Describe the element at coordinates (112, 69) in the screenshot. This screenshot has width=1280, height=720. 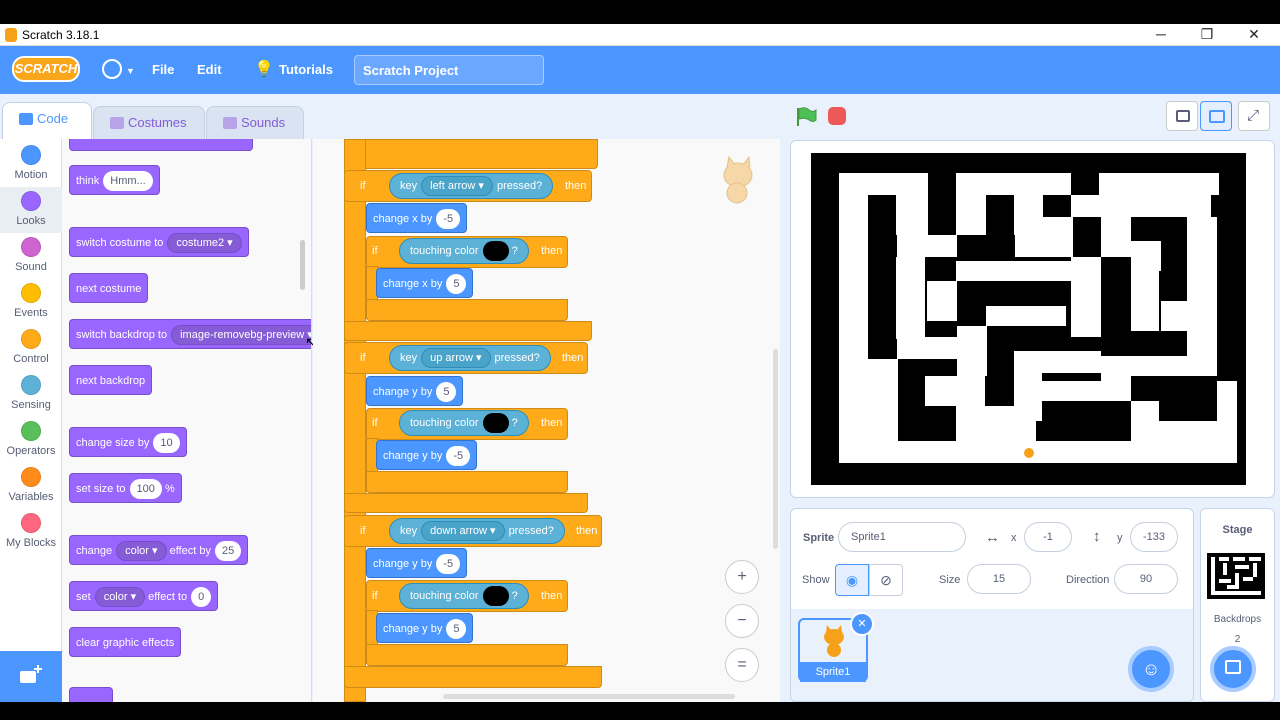
I see `globe-icon` at that location.